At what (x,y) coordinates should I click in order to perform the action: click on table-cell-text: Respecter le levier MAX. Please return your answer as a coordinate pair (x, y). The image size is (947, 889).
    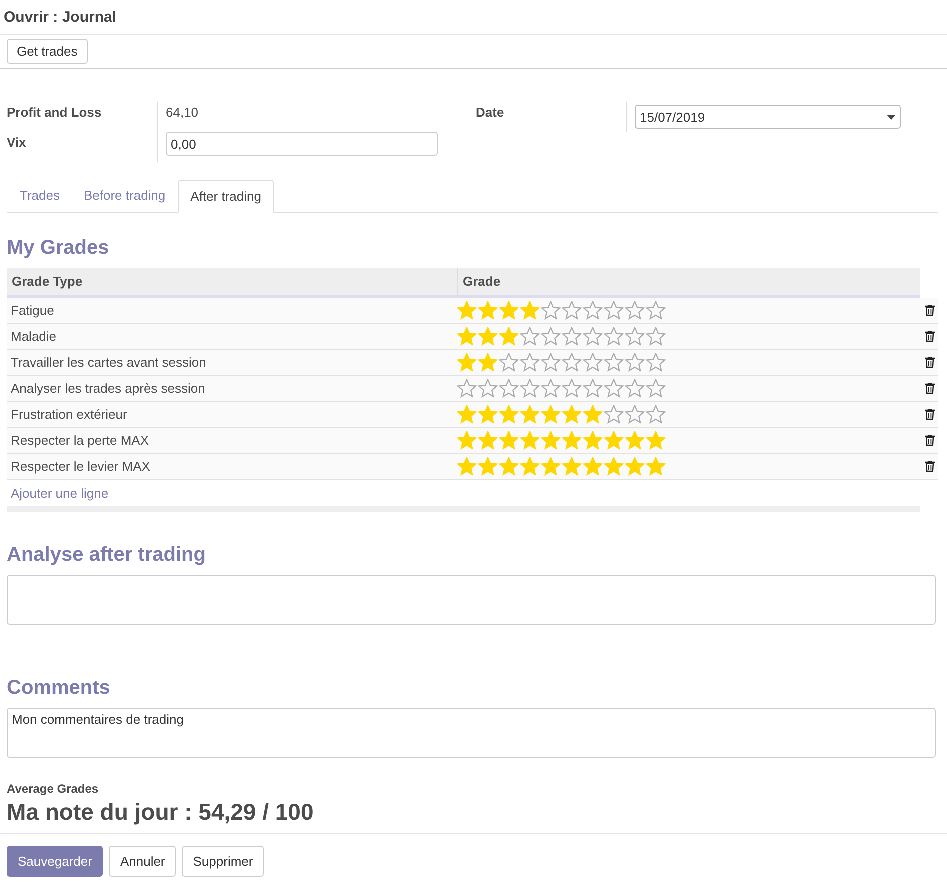
    Looking at the image, I should click on (81, 466).